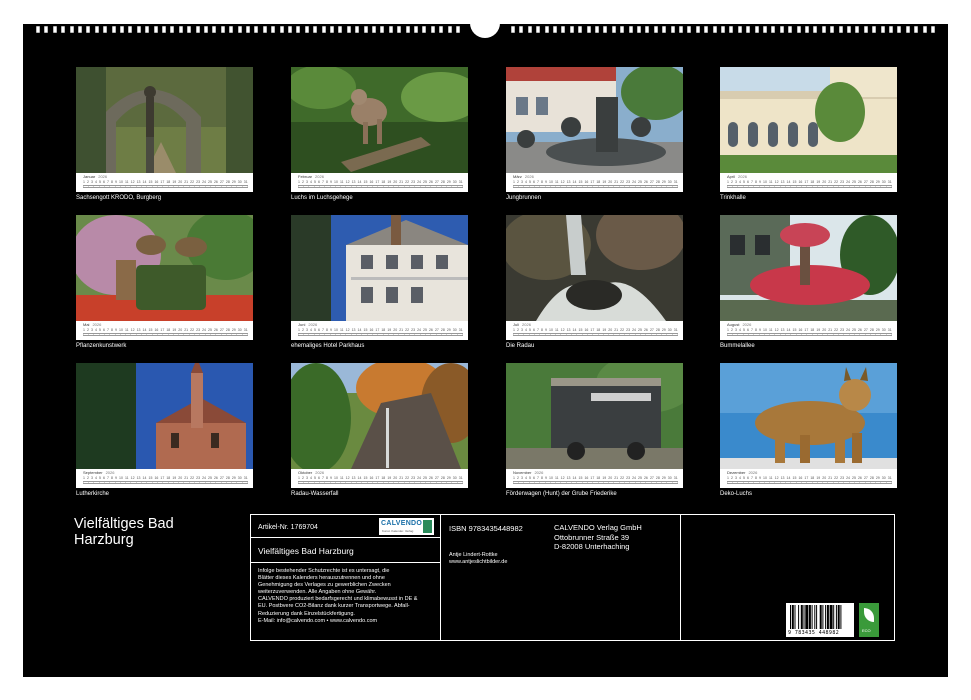 The height and width of the screenshot is (700, 971). Describe the element at coordinates (165, 186) in the screenshot. I see `day-grid` at that location.